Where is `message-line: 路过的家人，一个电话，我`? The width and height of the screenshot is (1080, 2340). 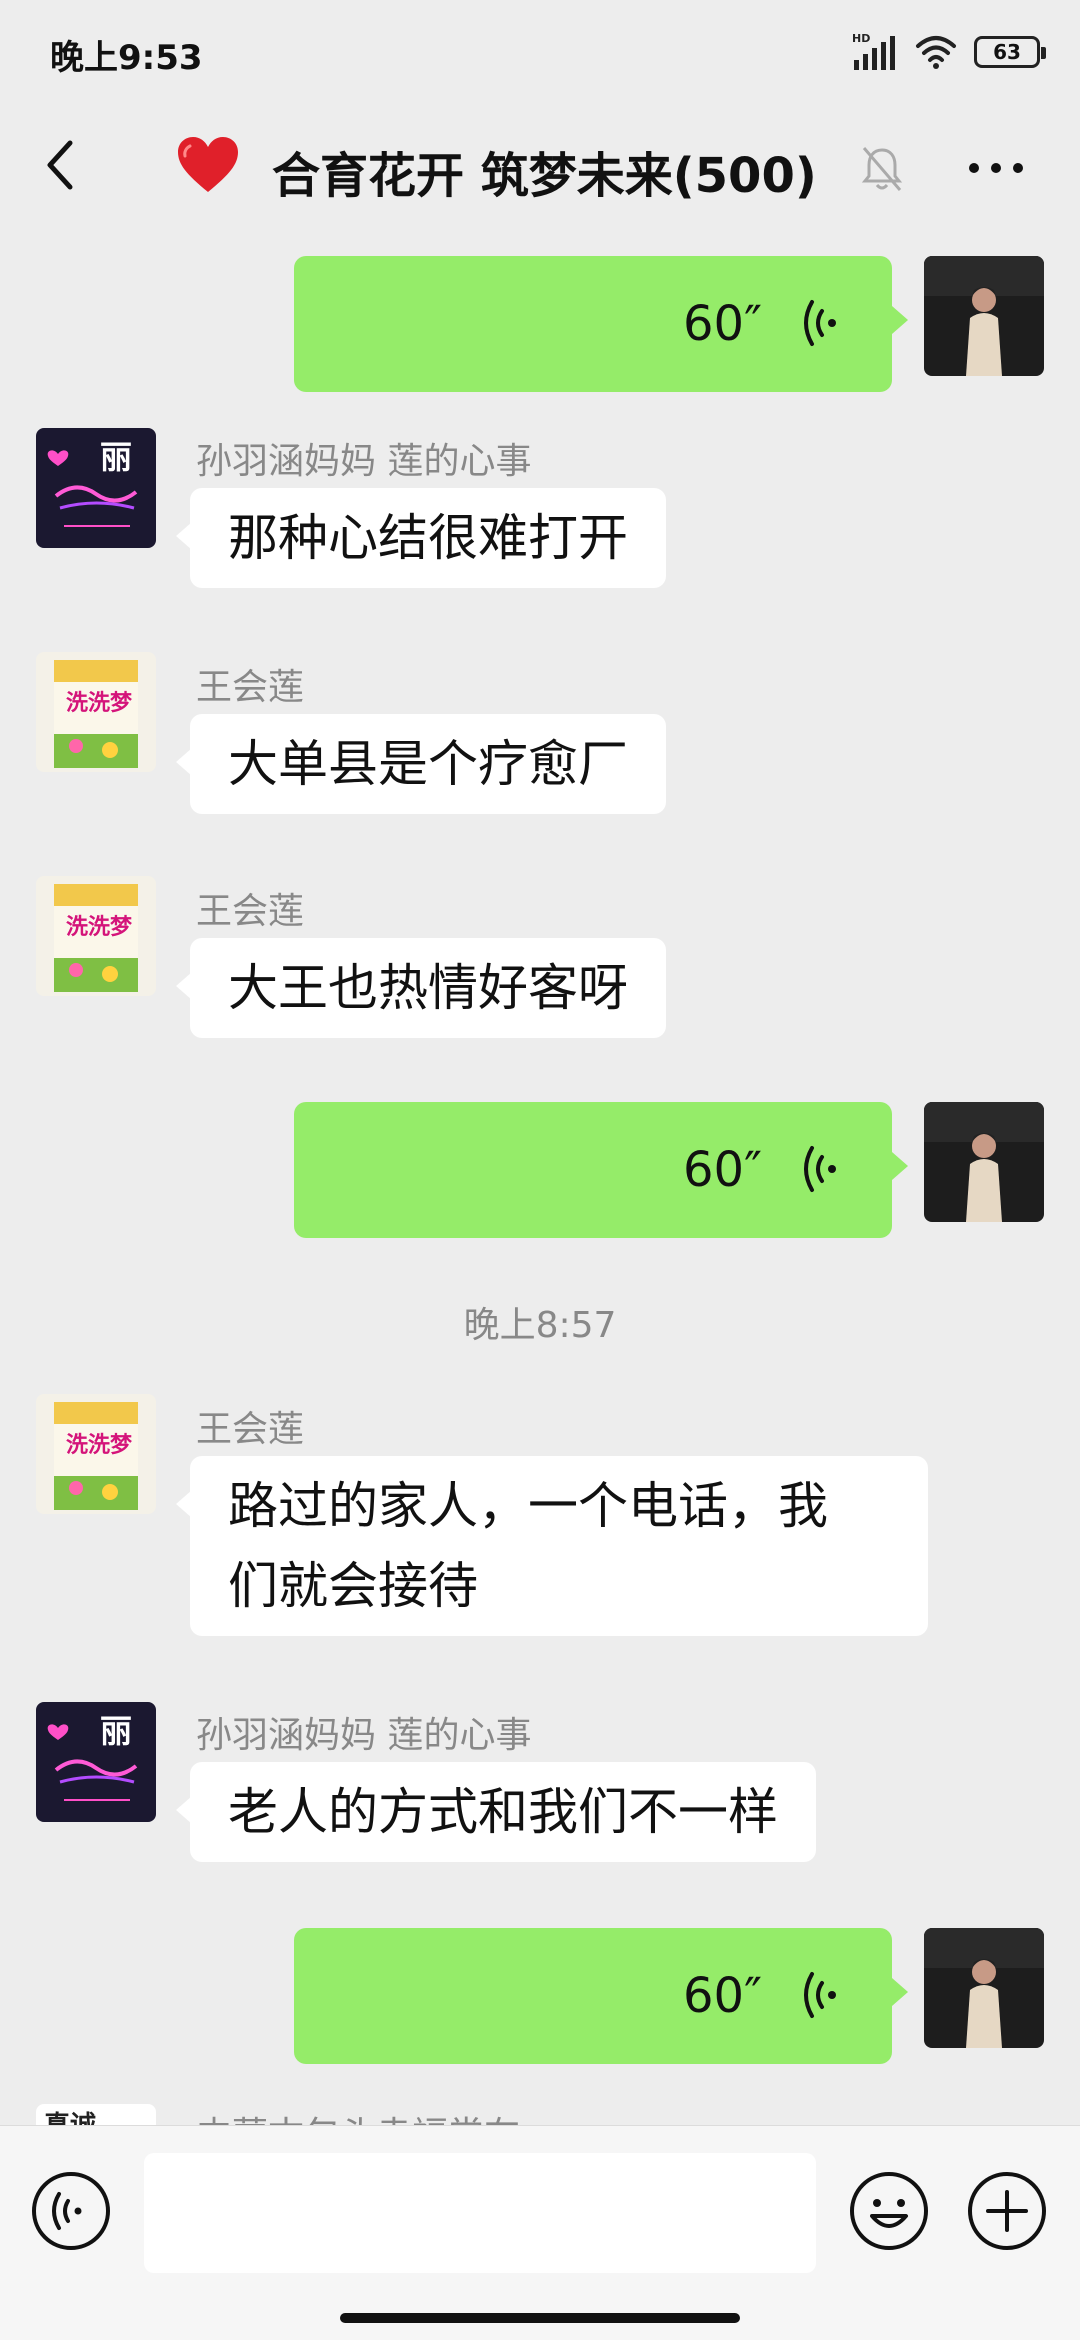
message-line: 路过的家人，一个电话，我 is located at coordinates (528, 1506).